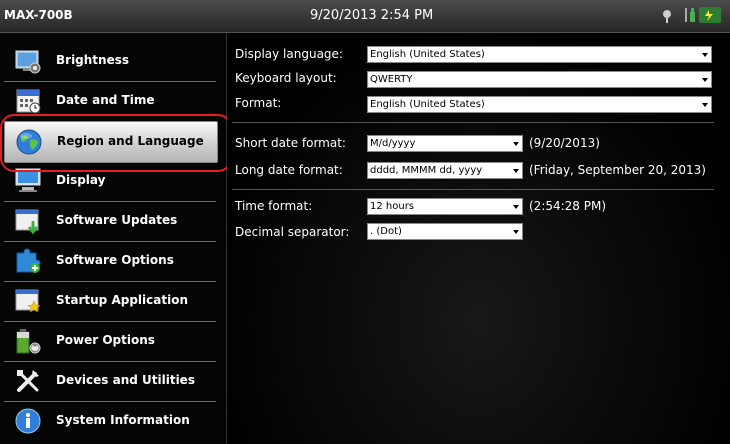  What do you see at coordinates (426, 170) in the screenshot?
I see `long-date-format-value: dddd, MMMM dd, yyyy` at bounding box center [426, 170].